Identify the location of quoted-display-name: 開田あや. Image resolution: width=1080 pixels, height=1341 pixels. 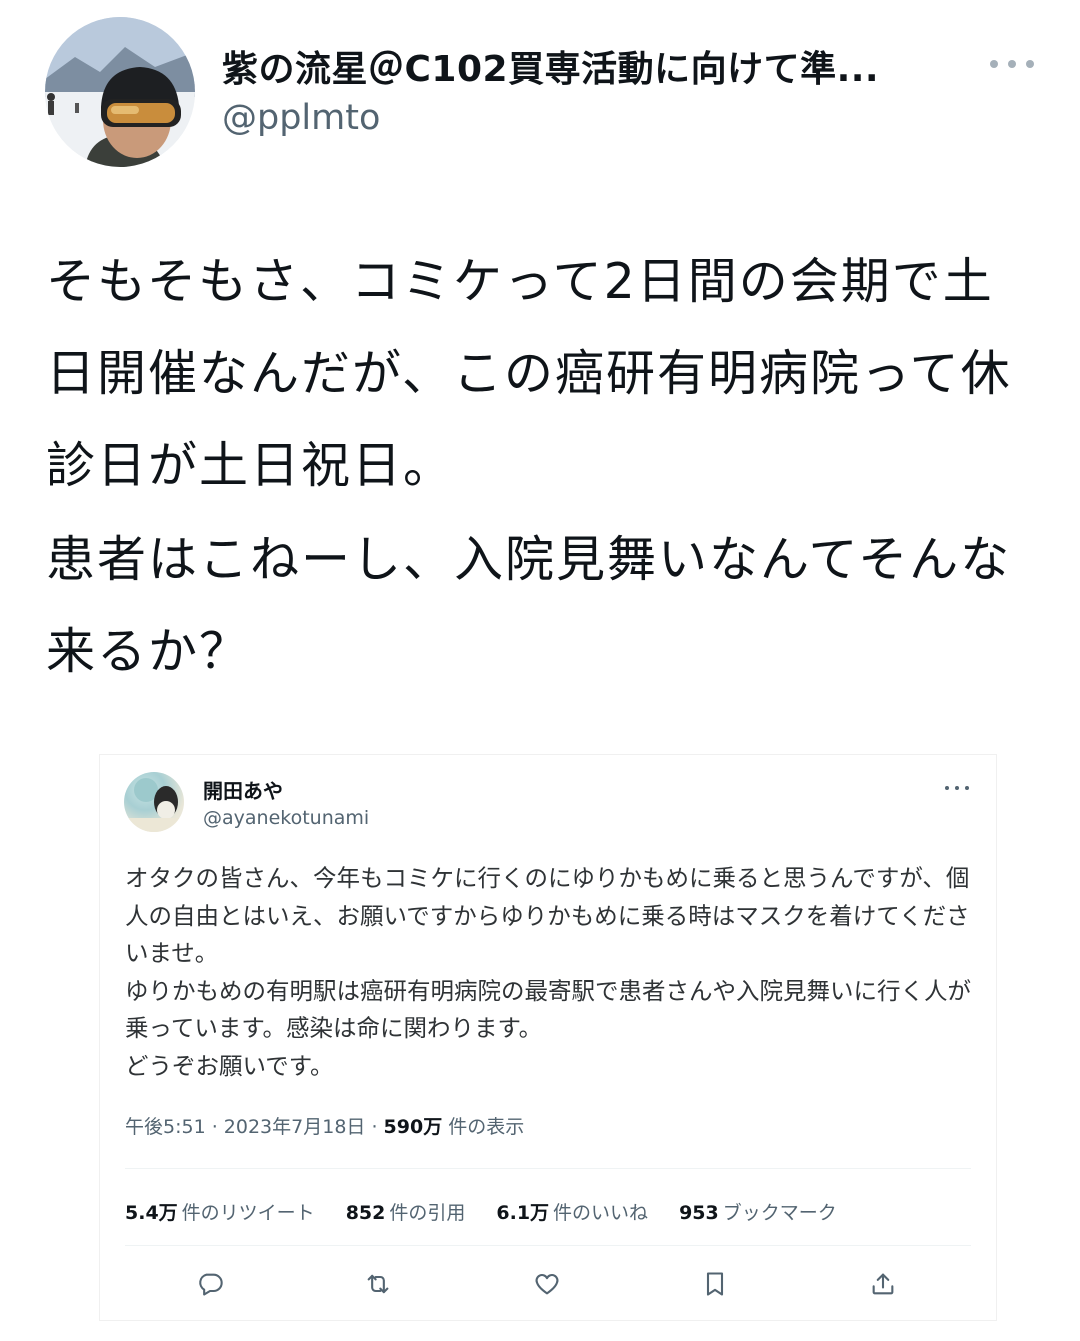
(243, 791).